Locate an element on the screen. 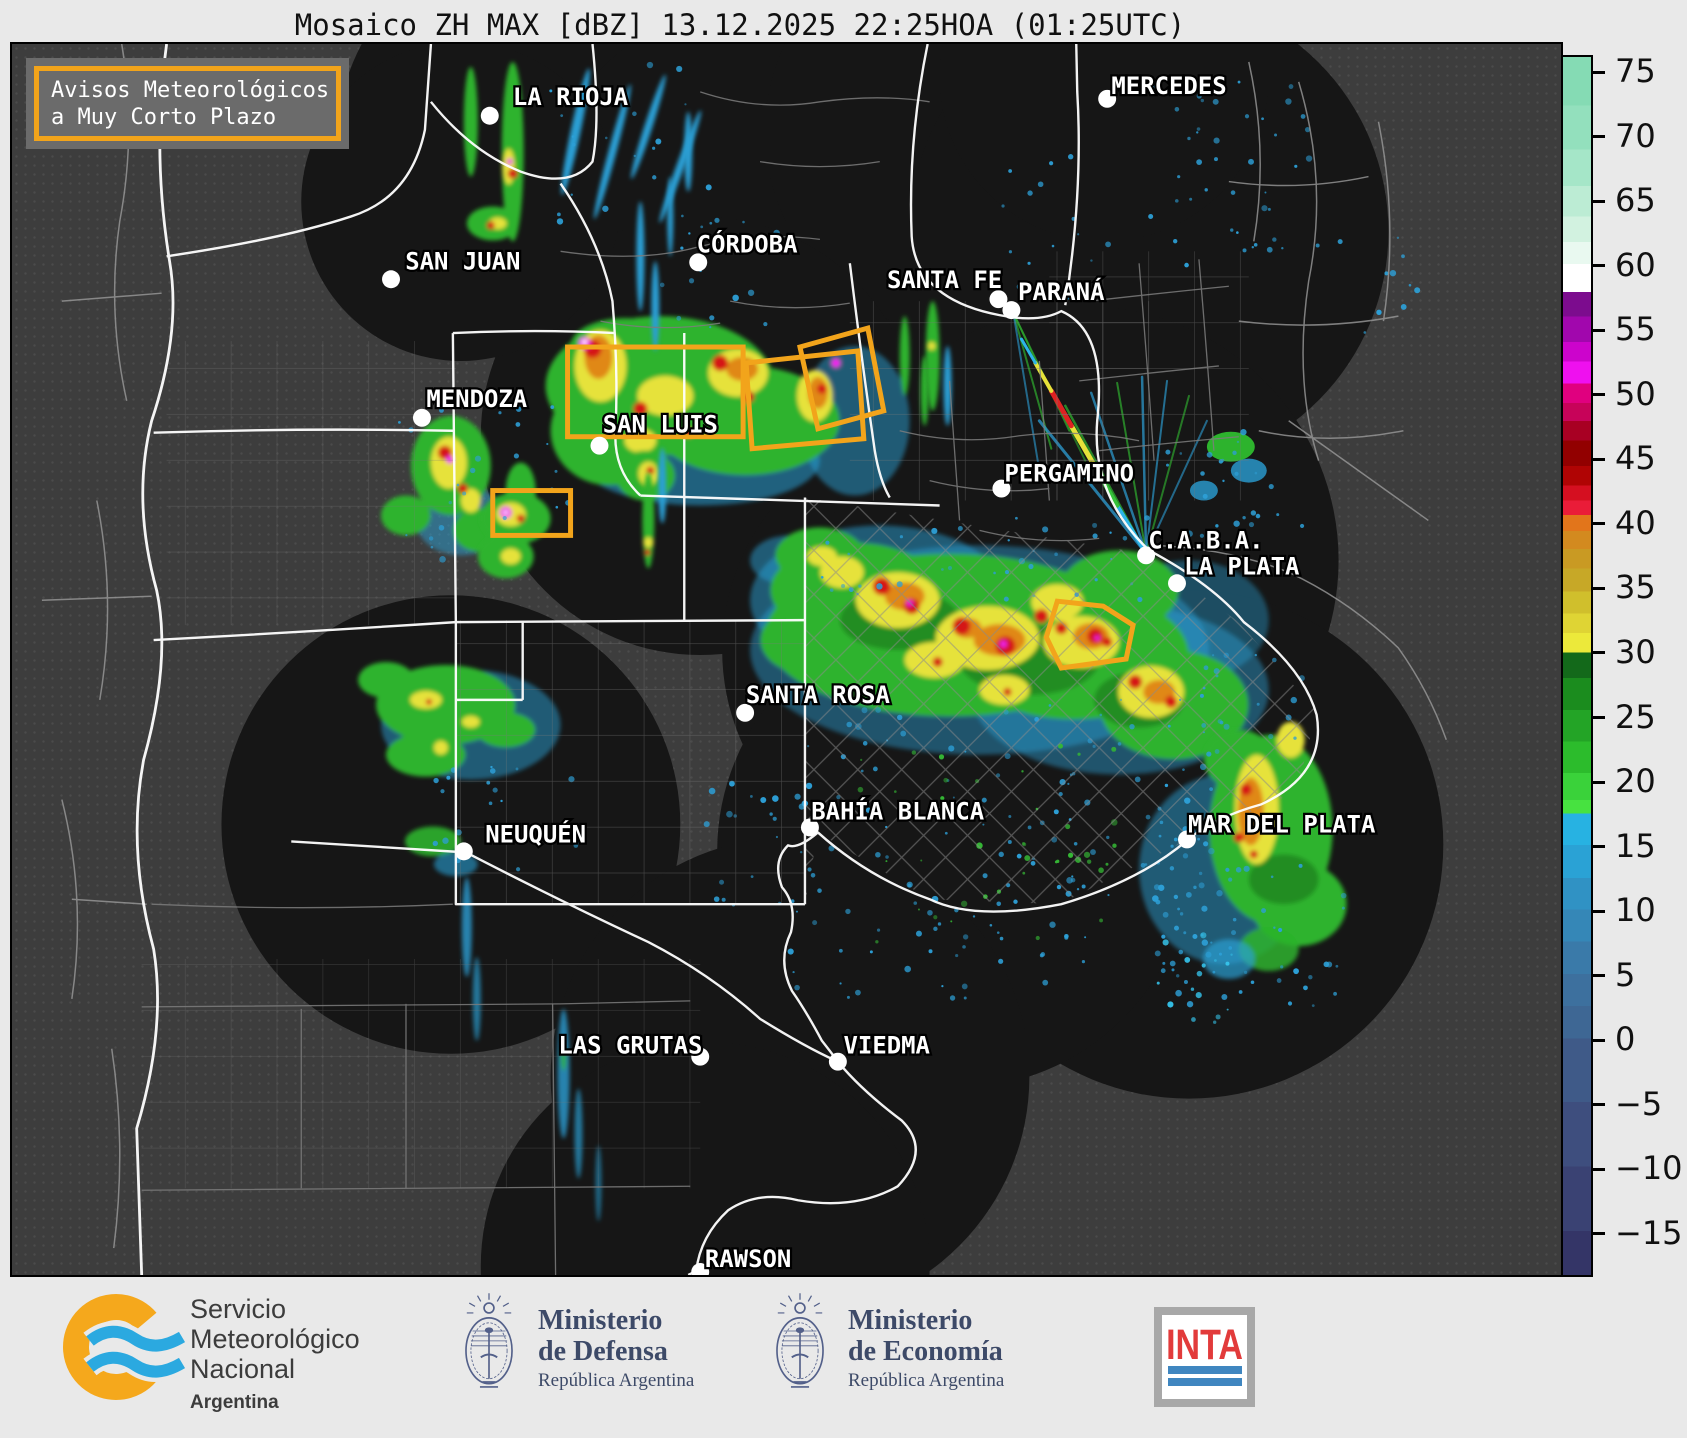 This screenshot has width=1687, height=1438. city-label: VIEDMA is located at coordinates (887, 1046).